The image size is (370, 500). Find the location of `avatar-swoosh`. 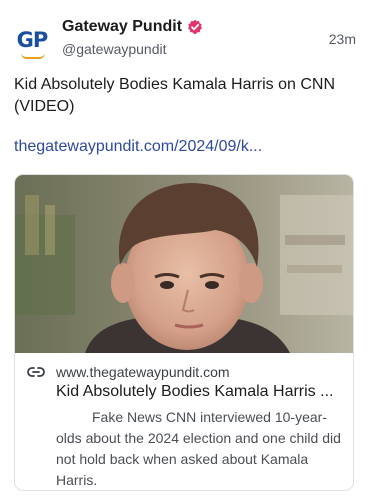

avatar-swoosh is located at coordinates (33, 56).